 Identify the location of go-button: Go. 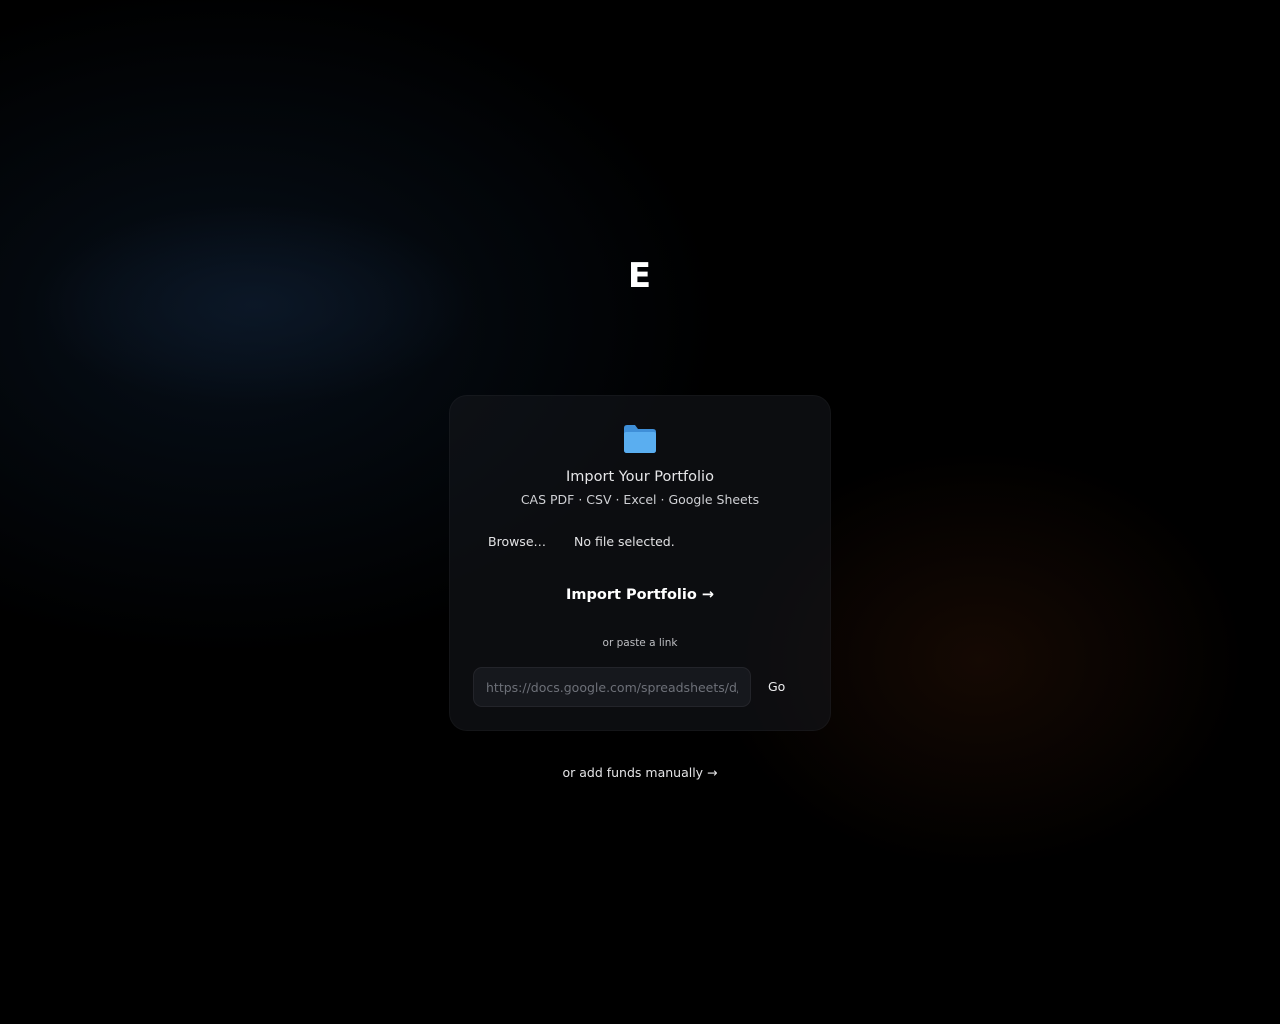
(776, 687).